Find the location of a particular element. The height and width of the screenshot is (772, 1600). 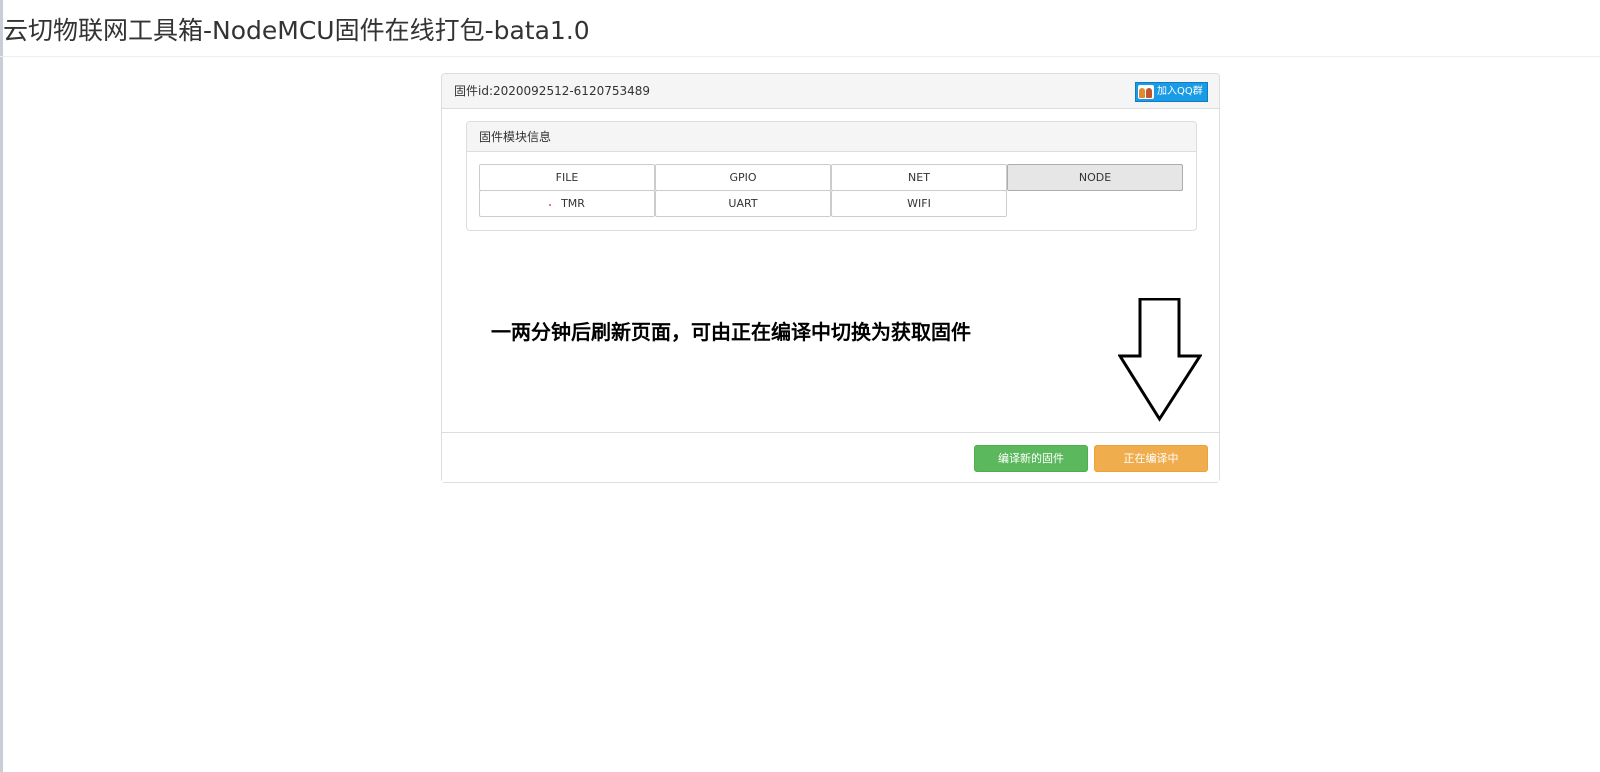

left-edge-border is located at coordinates (1, 386).